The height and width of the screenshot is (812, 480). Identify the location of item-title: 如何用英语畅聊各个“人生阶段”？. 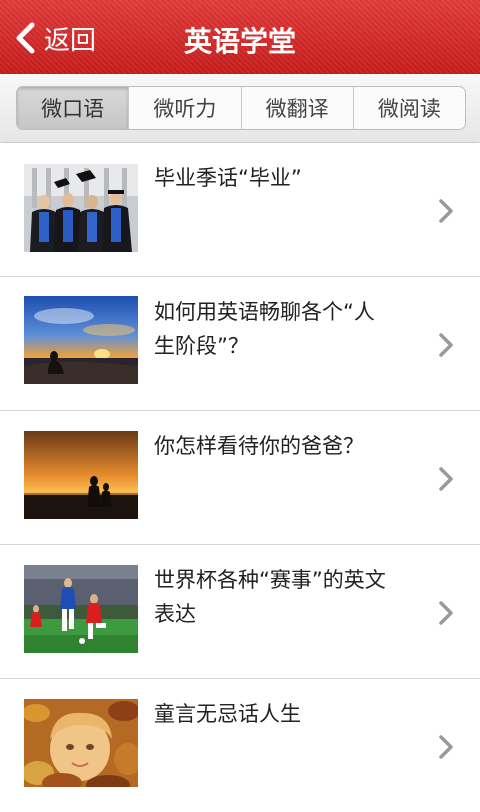
(264, 329).